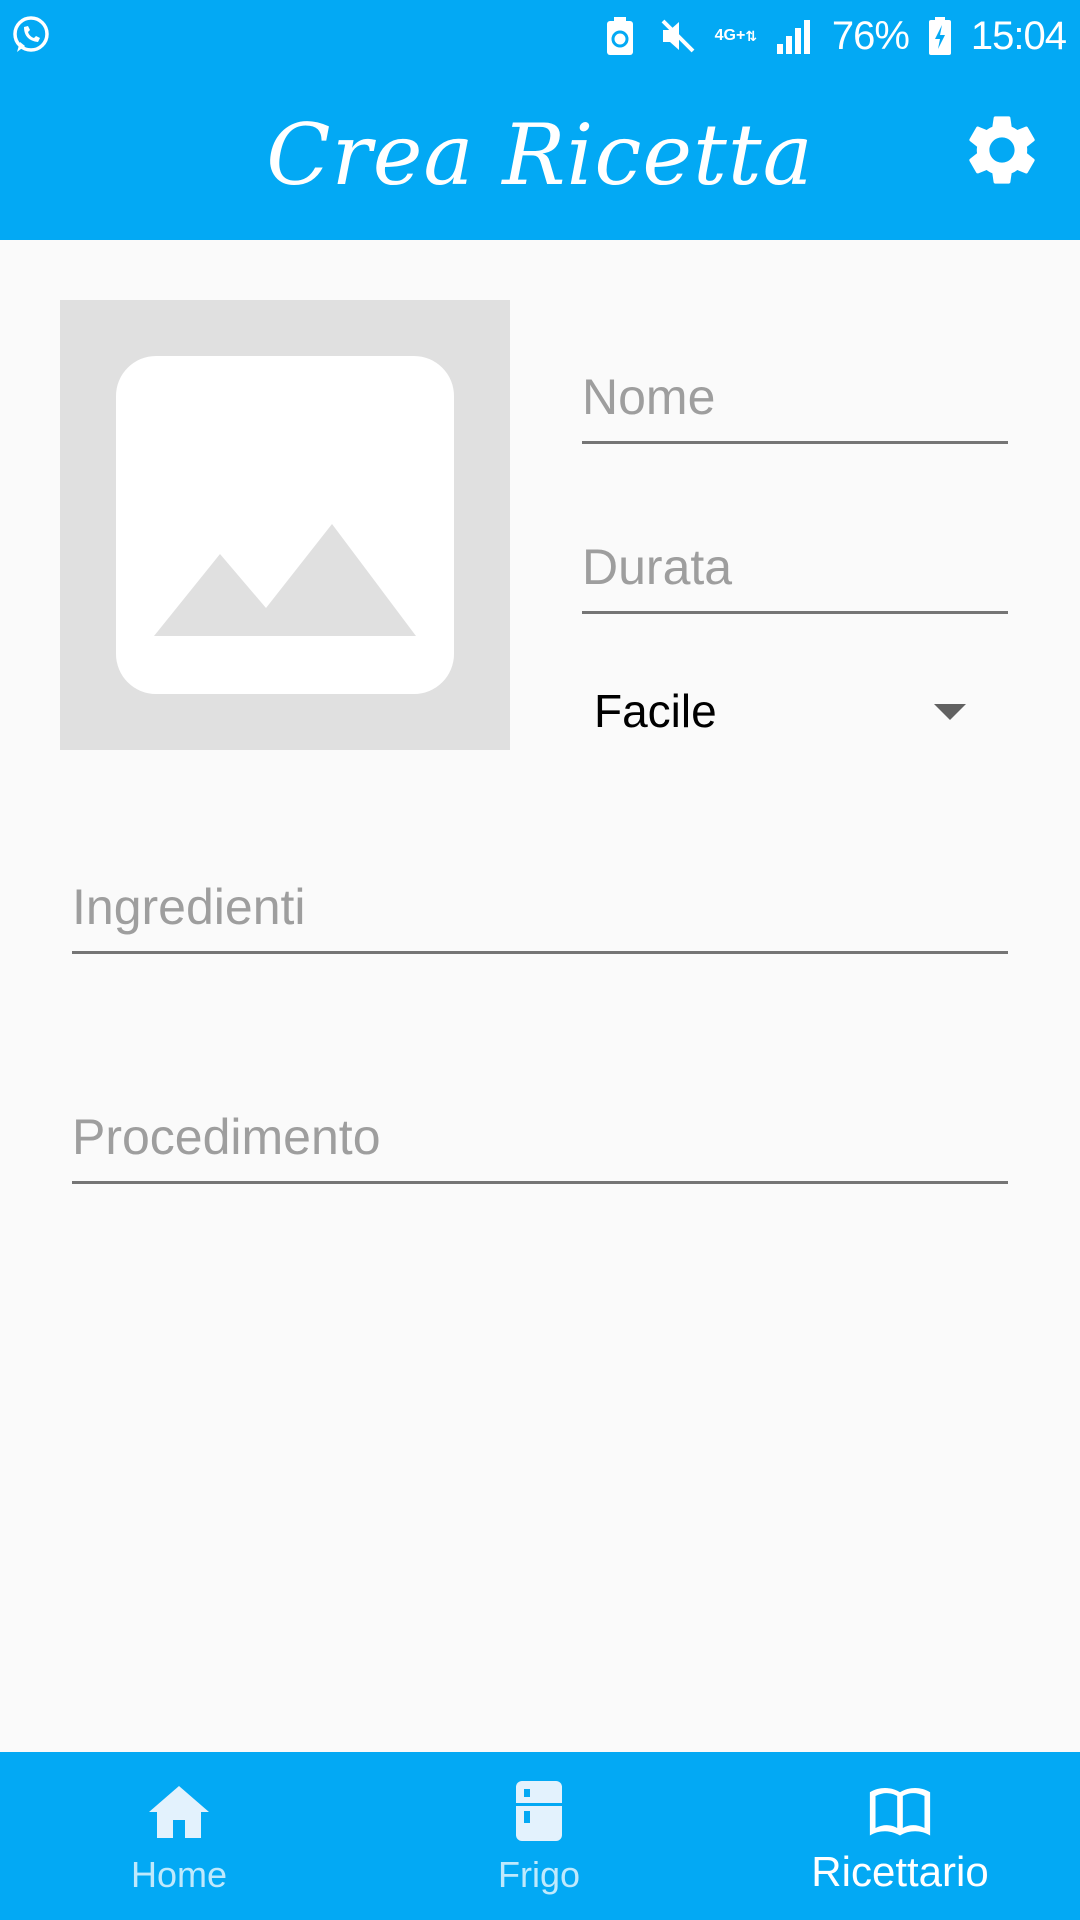  I want to click on nav-item-ricettario: Ricettario, so click(900, 1836).